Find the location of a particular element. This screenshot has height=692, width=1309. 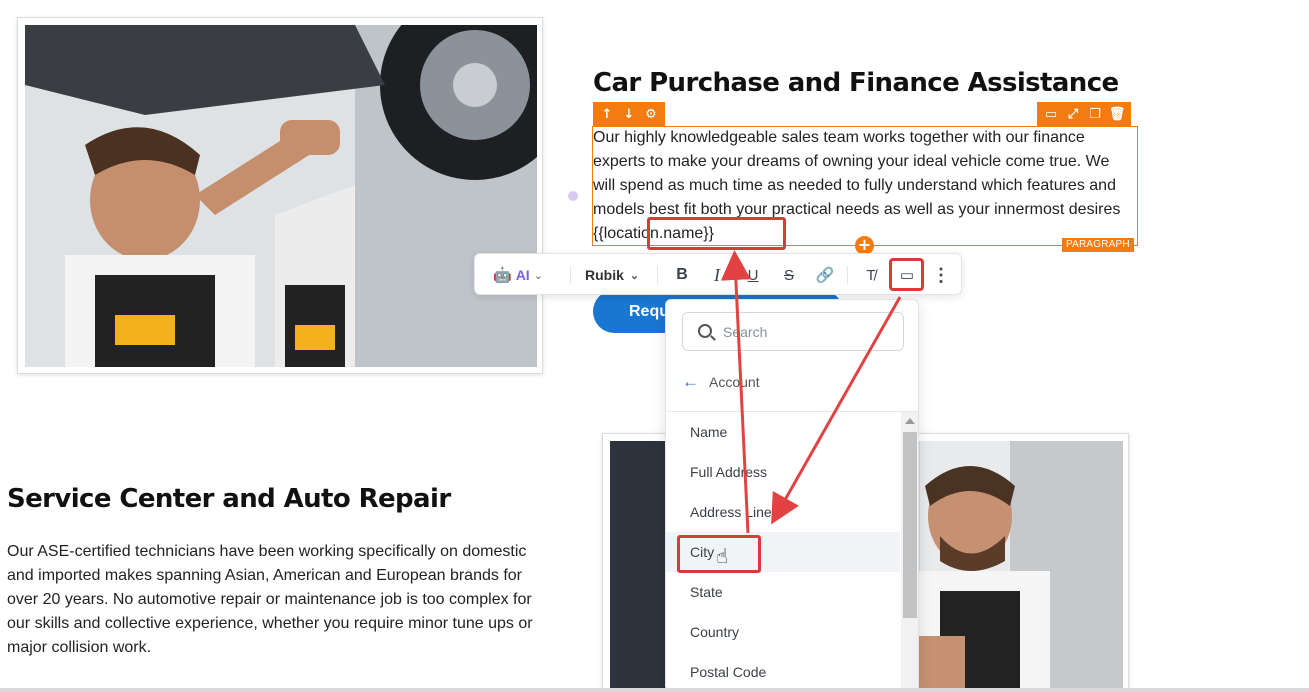

arrow-to-dropdown is located at coordinates (836, 410).